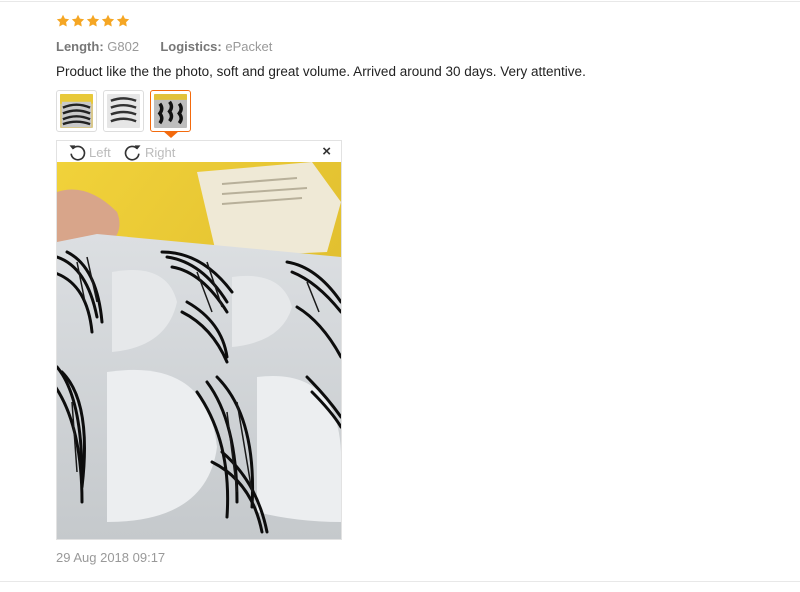 The width and height of the screenshot is (800, 592). I want to click on top-divider, so click(400, 1).